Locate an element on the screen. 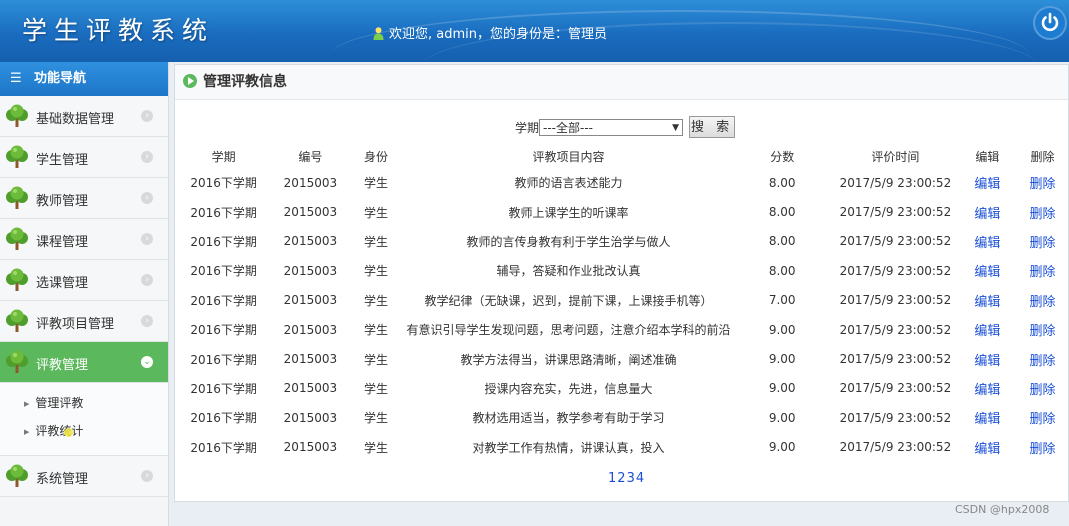 The width and height of the screenshot is (1069, 526). sidebar-item: 系统管理 › is located at coordinates (84, 476).